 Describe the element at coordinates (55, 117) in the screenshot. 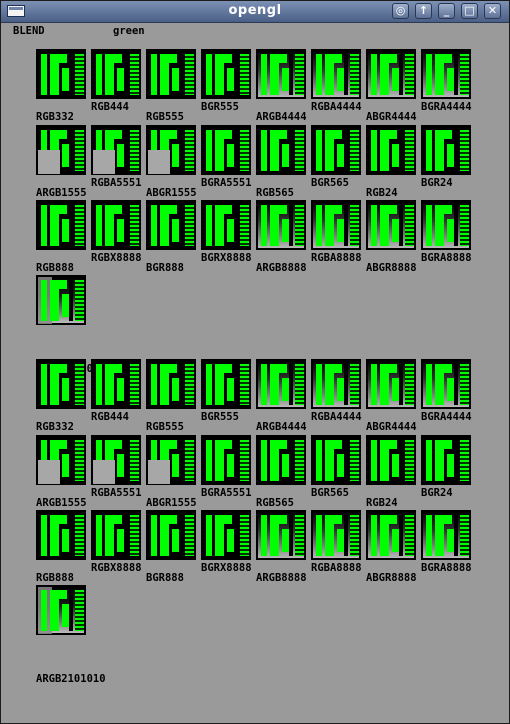

I see `format-label: RGB332` at that location.